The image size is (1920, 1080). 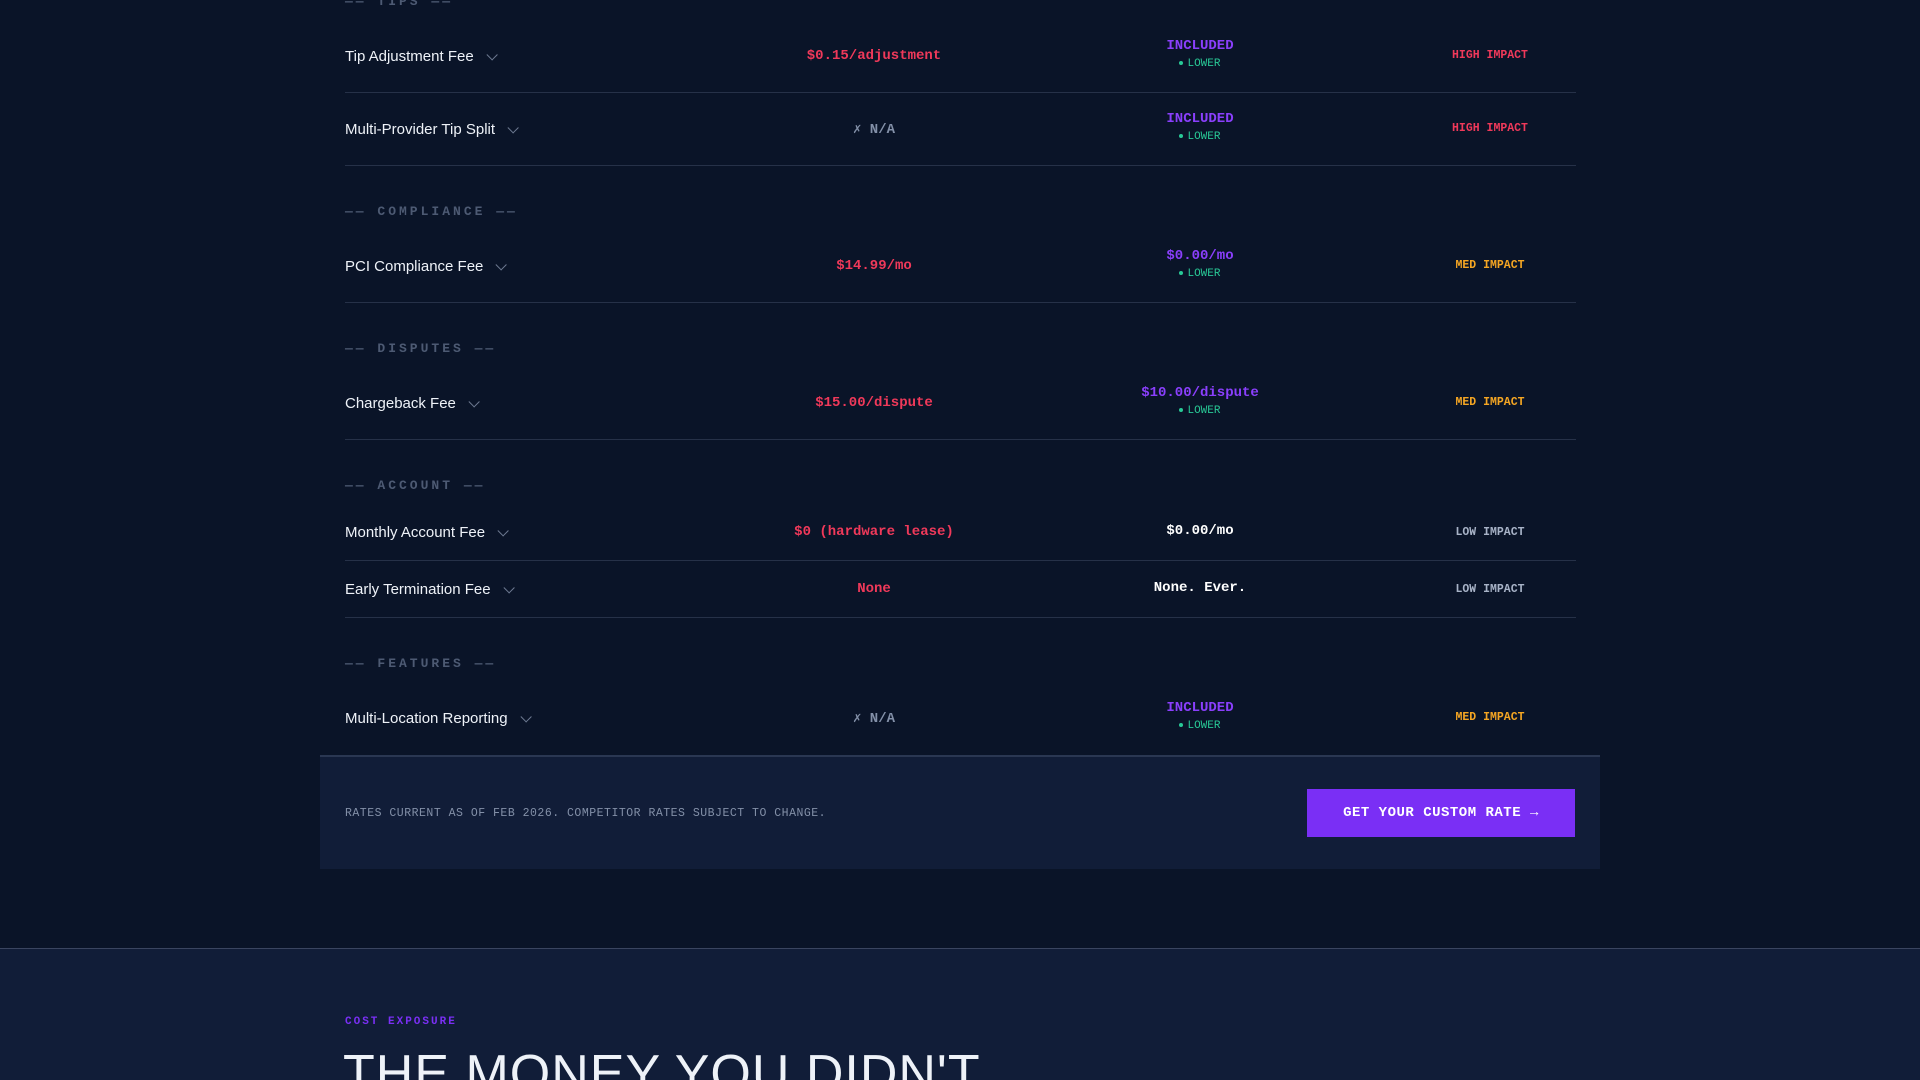 I want to click on fee-name-toggle: Tip Adjustment Fee, so click(x=421, y=56).